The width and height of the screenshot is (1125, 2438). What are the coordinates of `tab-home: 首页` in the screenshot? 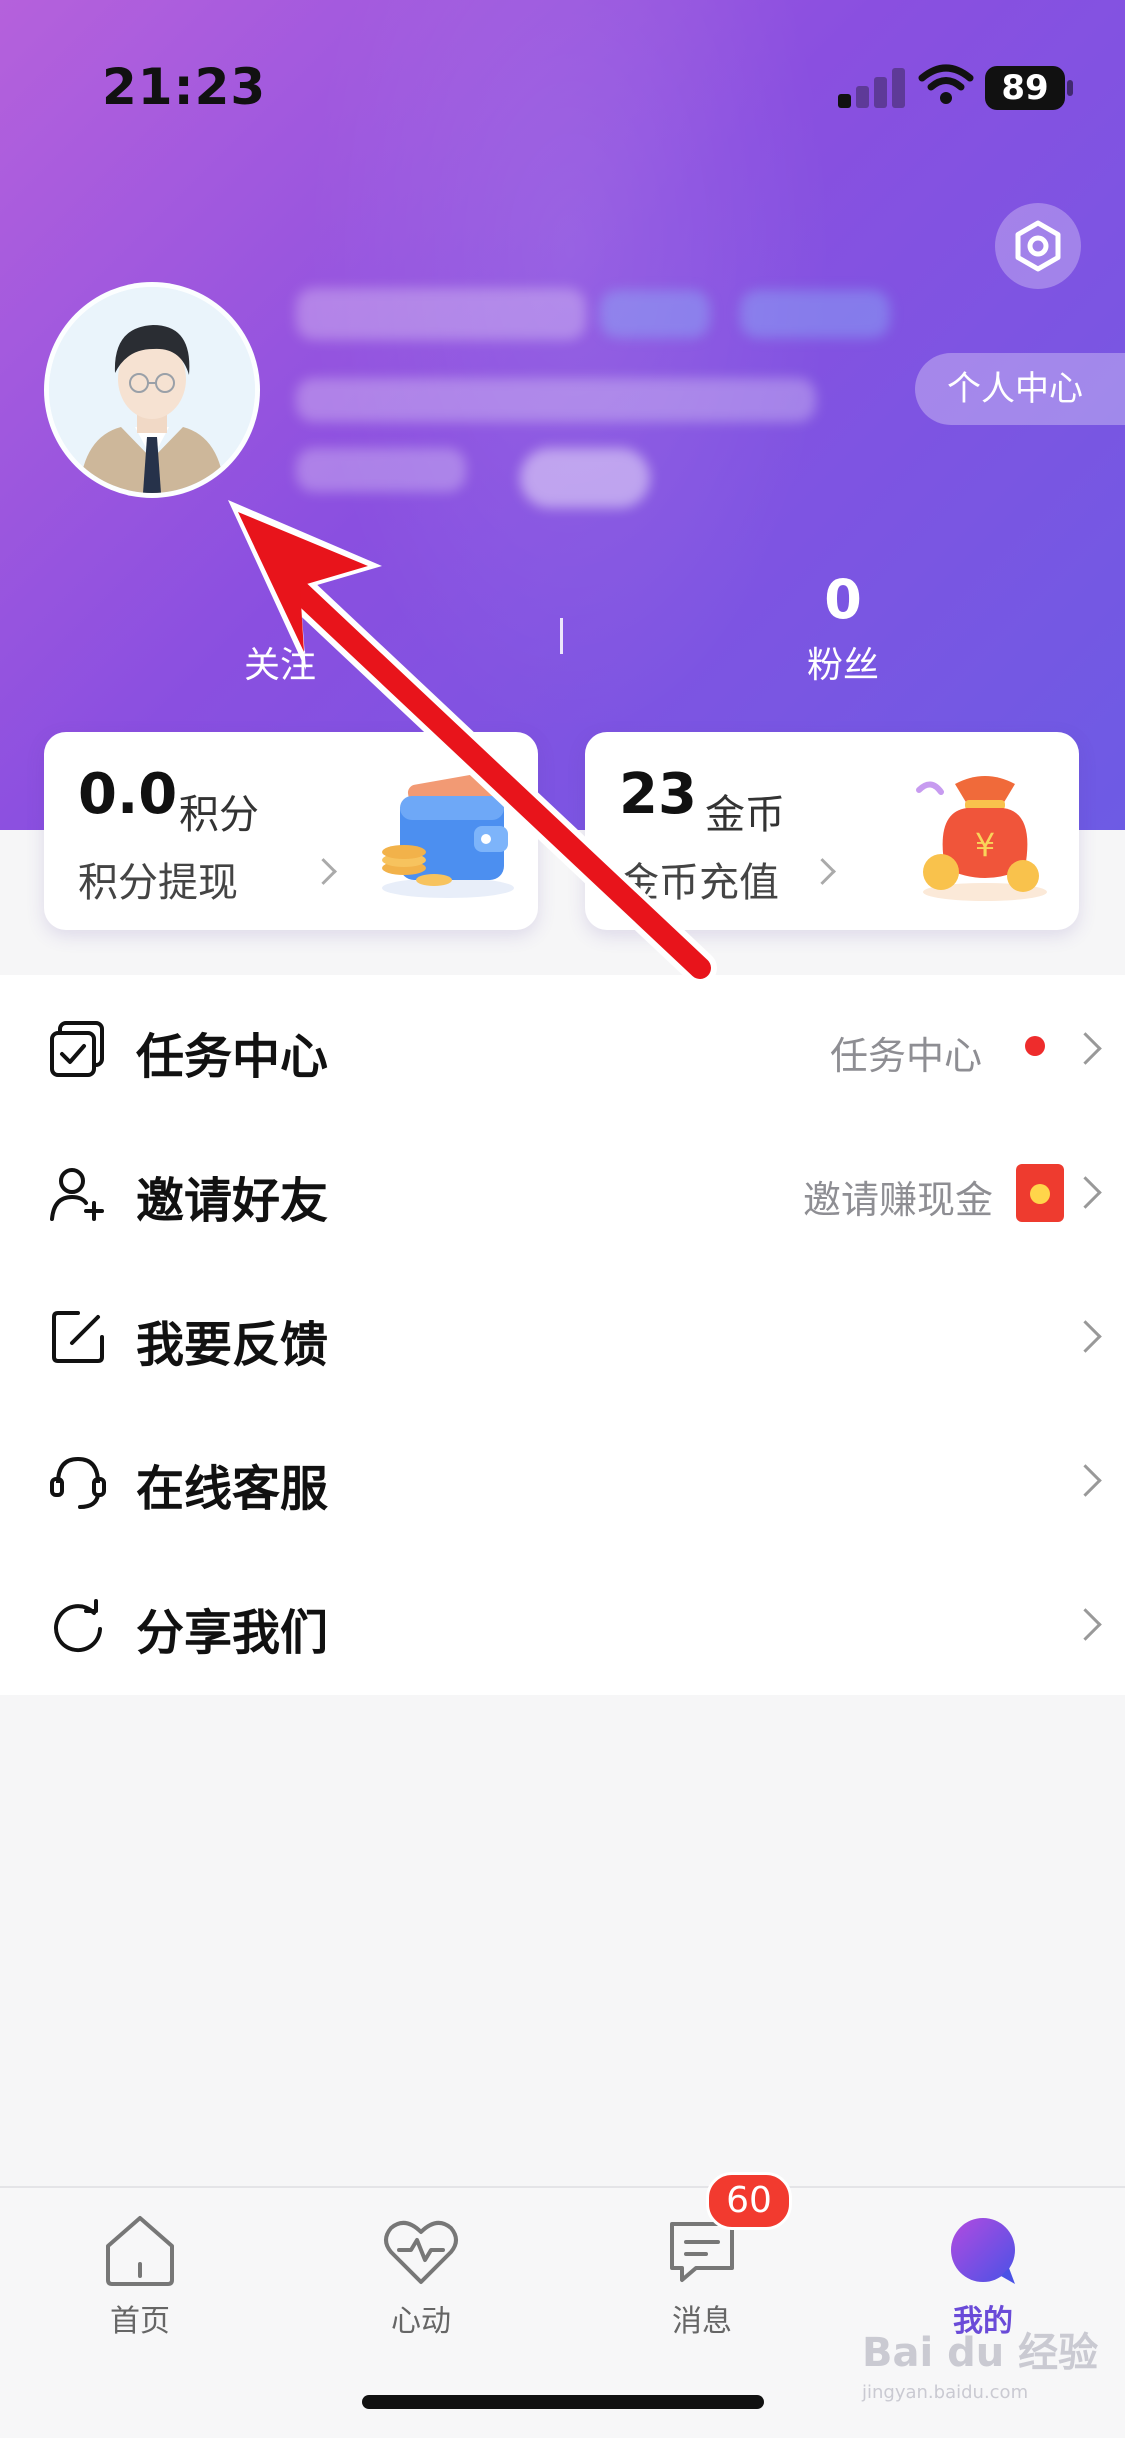 It's located at (140, 2276).